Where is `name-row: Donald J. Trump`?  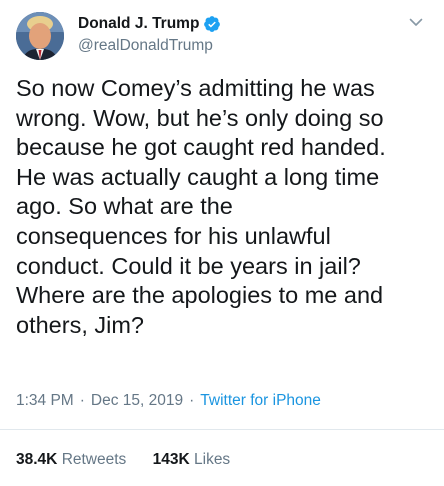 name-row: Donald J. Trump is located at coordinates (149, 24).